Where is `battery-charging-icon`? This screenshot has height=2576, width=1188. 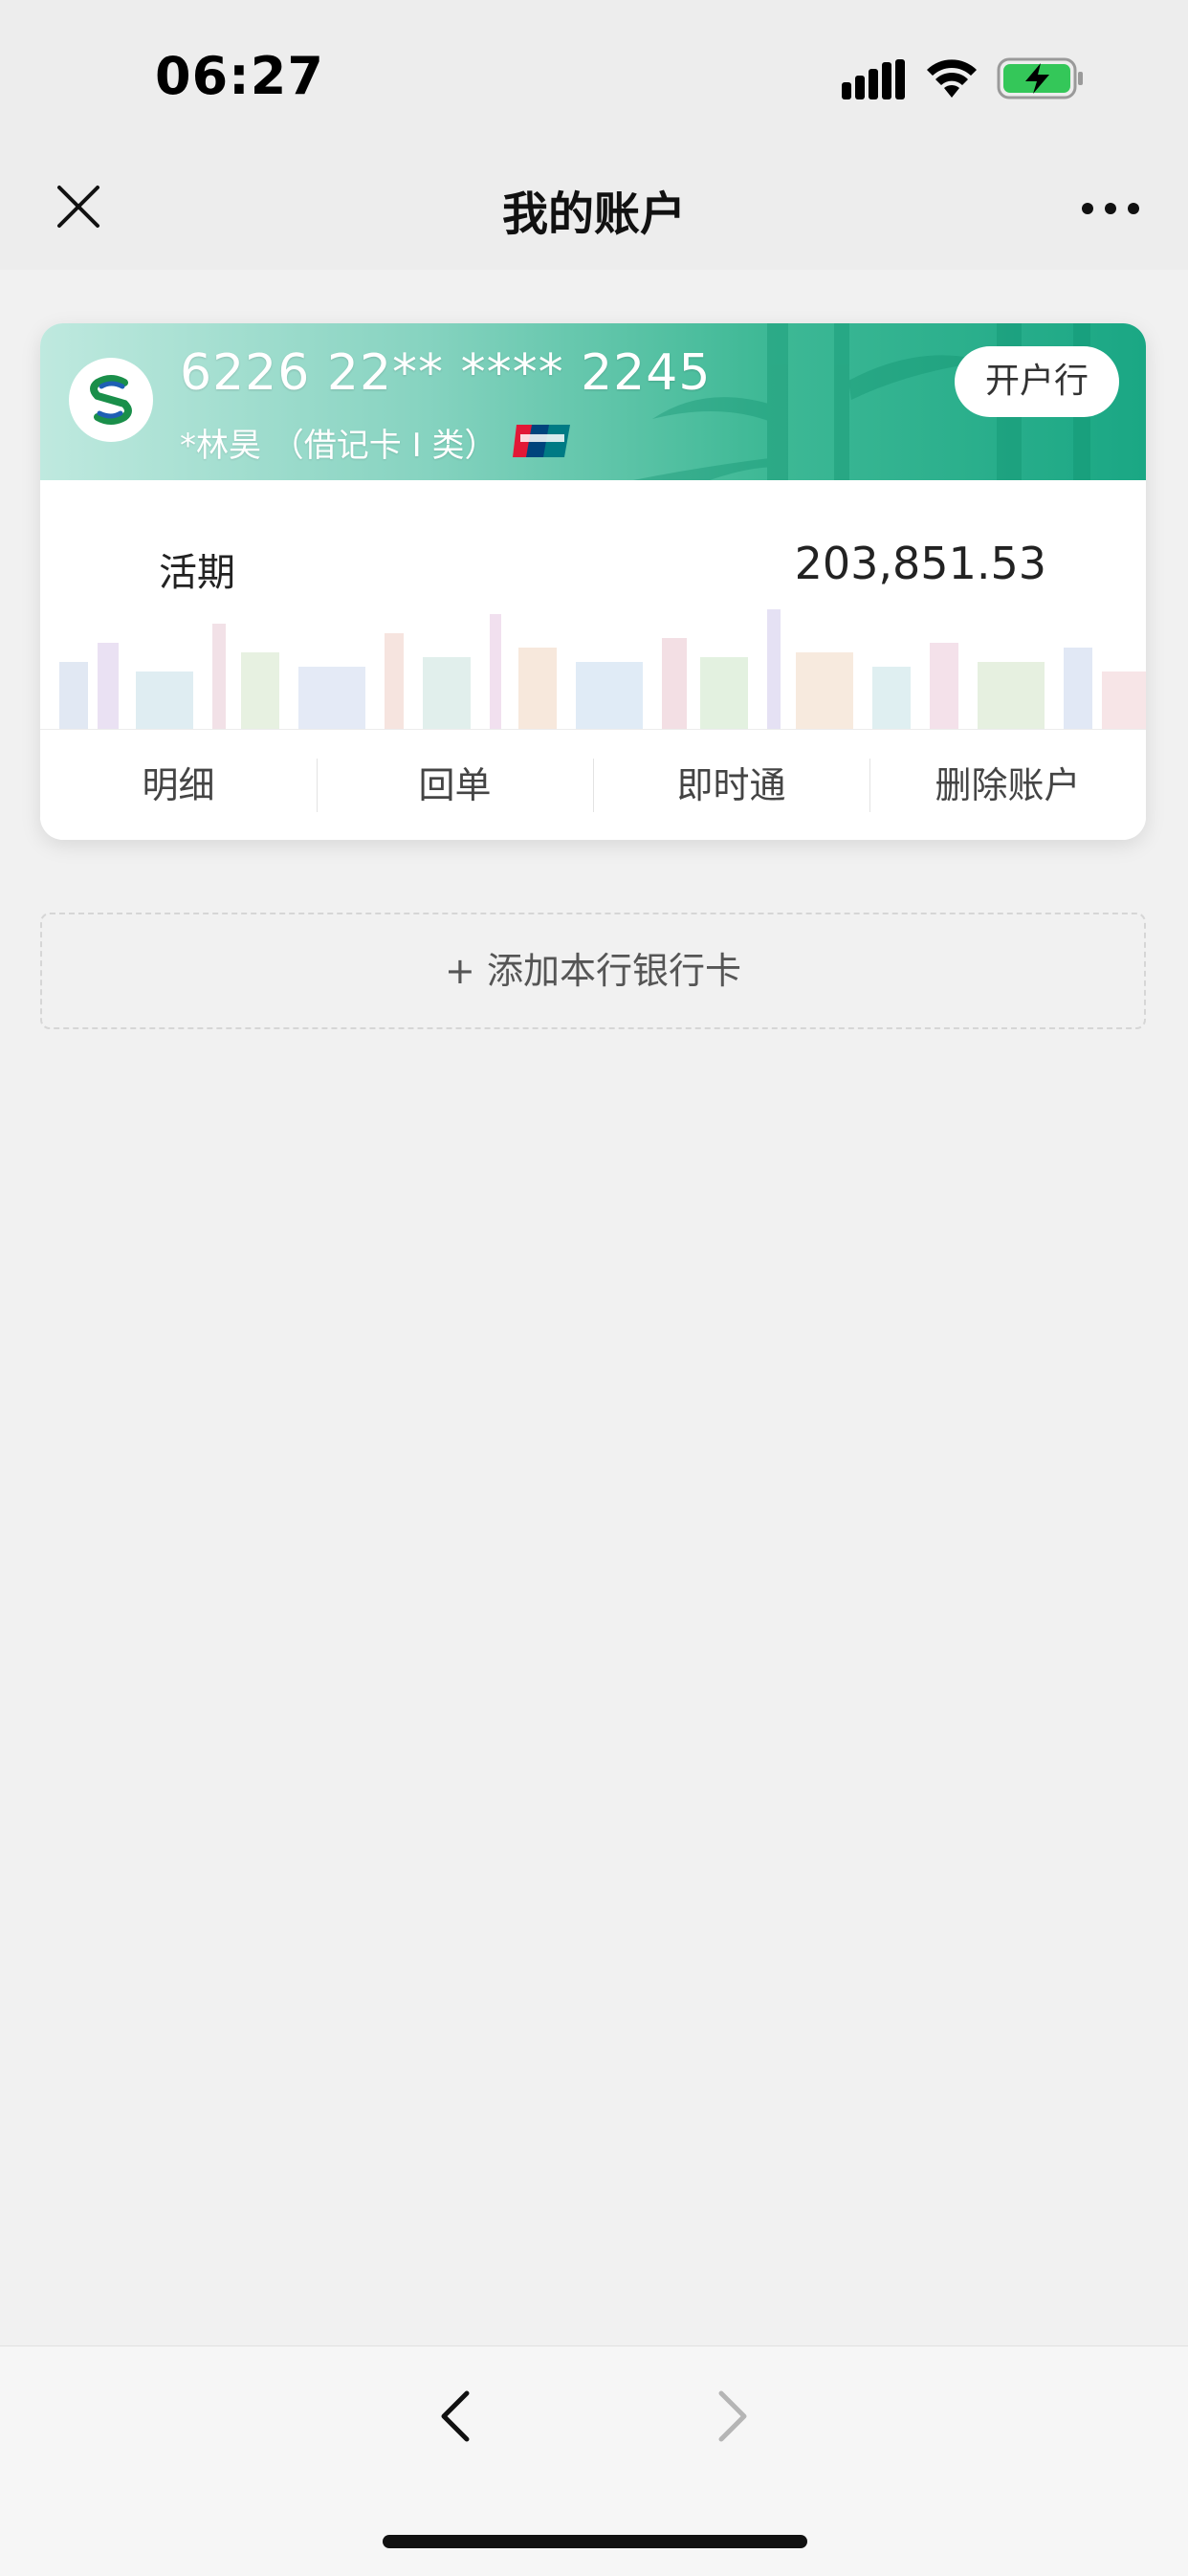
battery-charging-icon is located at coordinates (1040, 78).